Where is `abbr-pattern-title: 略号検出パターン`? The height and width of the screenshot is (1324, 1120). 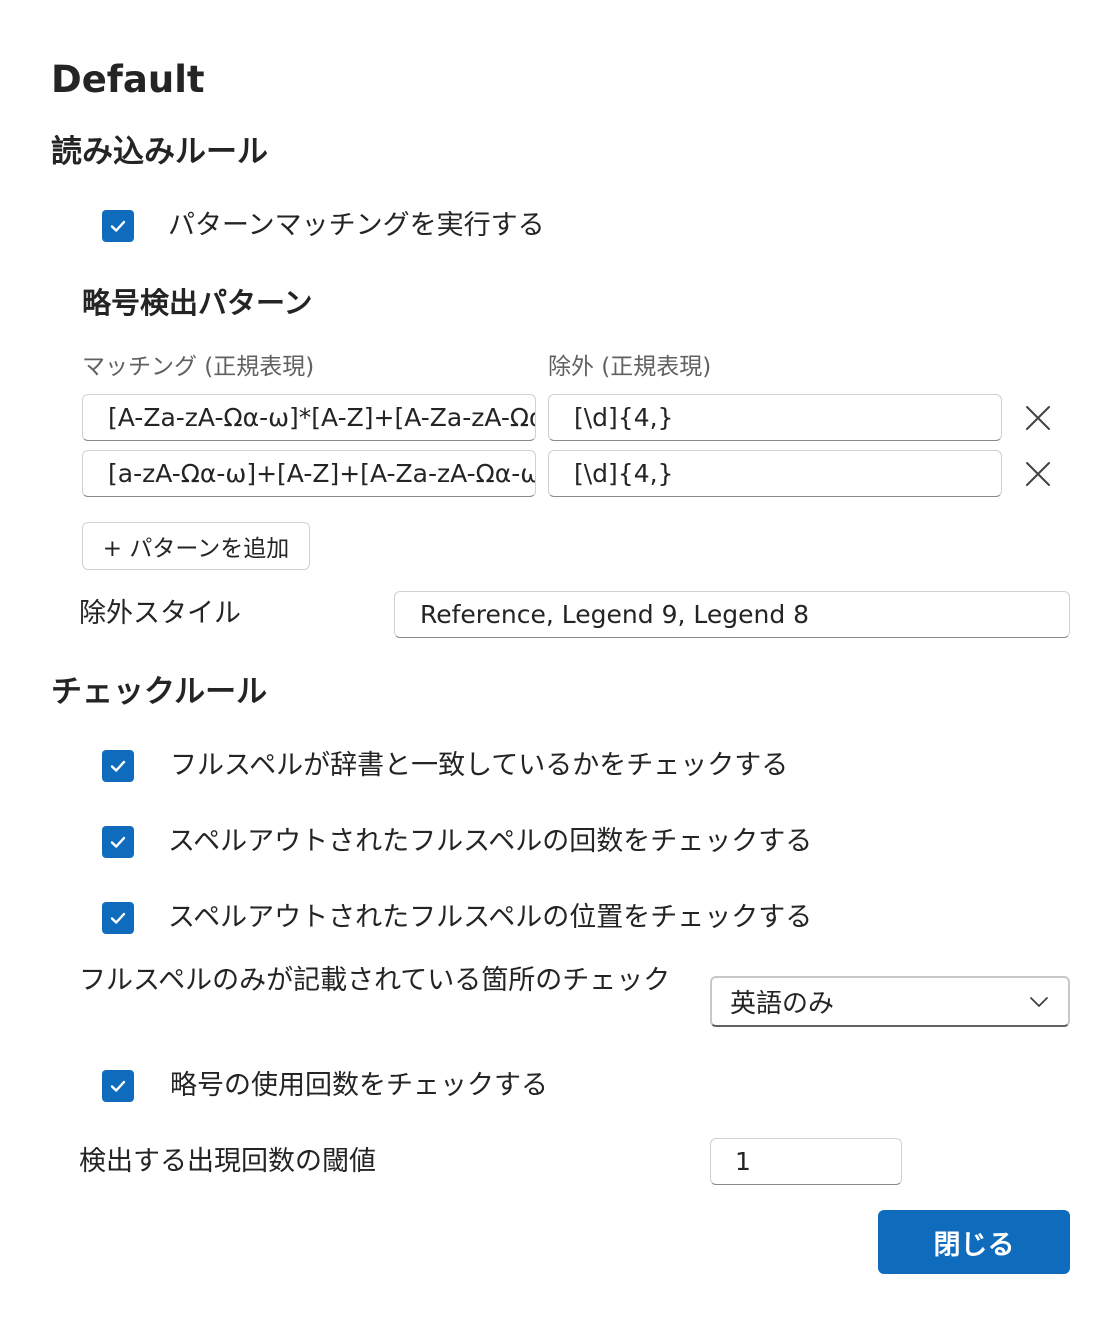 abbr-pattern-title: 略号検出パターン is located at coordinates (197, 303).